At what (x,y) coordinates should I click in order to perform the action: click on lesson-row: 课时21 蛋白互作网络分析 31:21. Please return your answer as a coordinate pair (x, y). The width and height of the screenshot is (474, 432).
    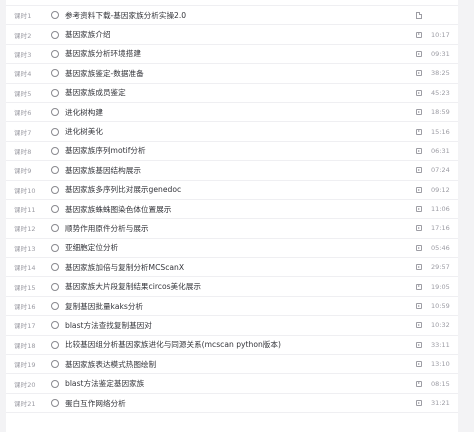
    Looking at the image, I should click on (232, 404).